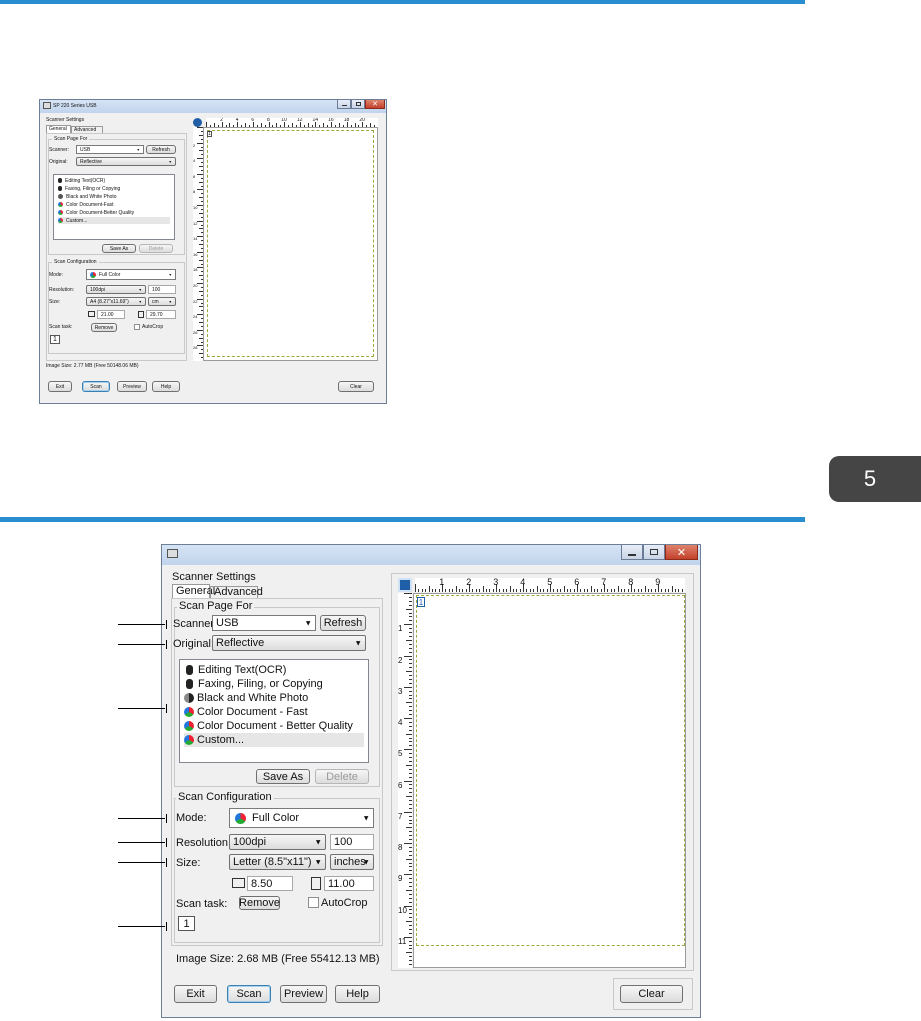 The height and width of the screenshot is (1021, 921). I want to click on scan-configuration-title: Scan Configuration, so click(75, 262).